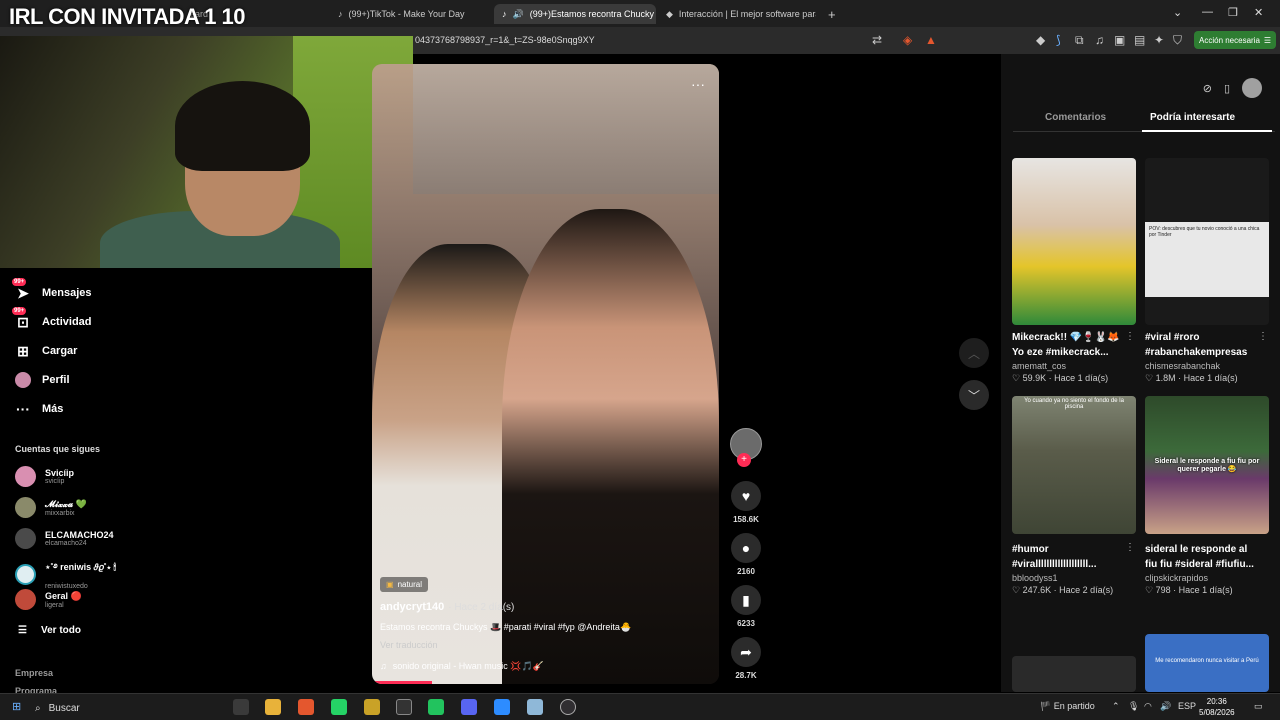 Image resolution: width=1280 pixels, height=720 pixels. What do you see at coordinates (436, 707) in the screenshot?
I see `kick-icon` at bounding box center [436, 707].